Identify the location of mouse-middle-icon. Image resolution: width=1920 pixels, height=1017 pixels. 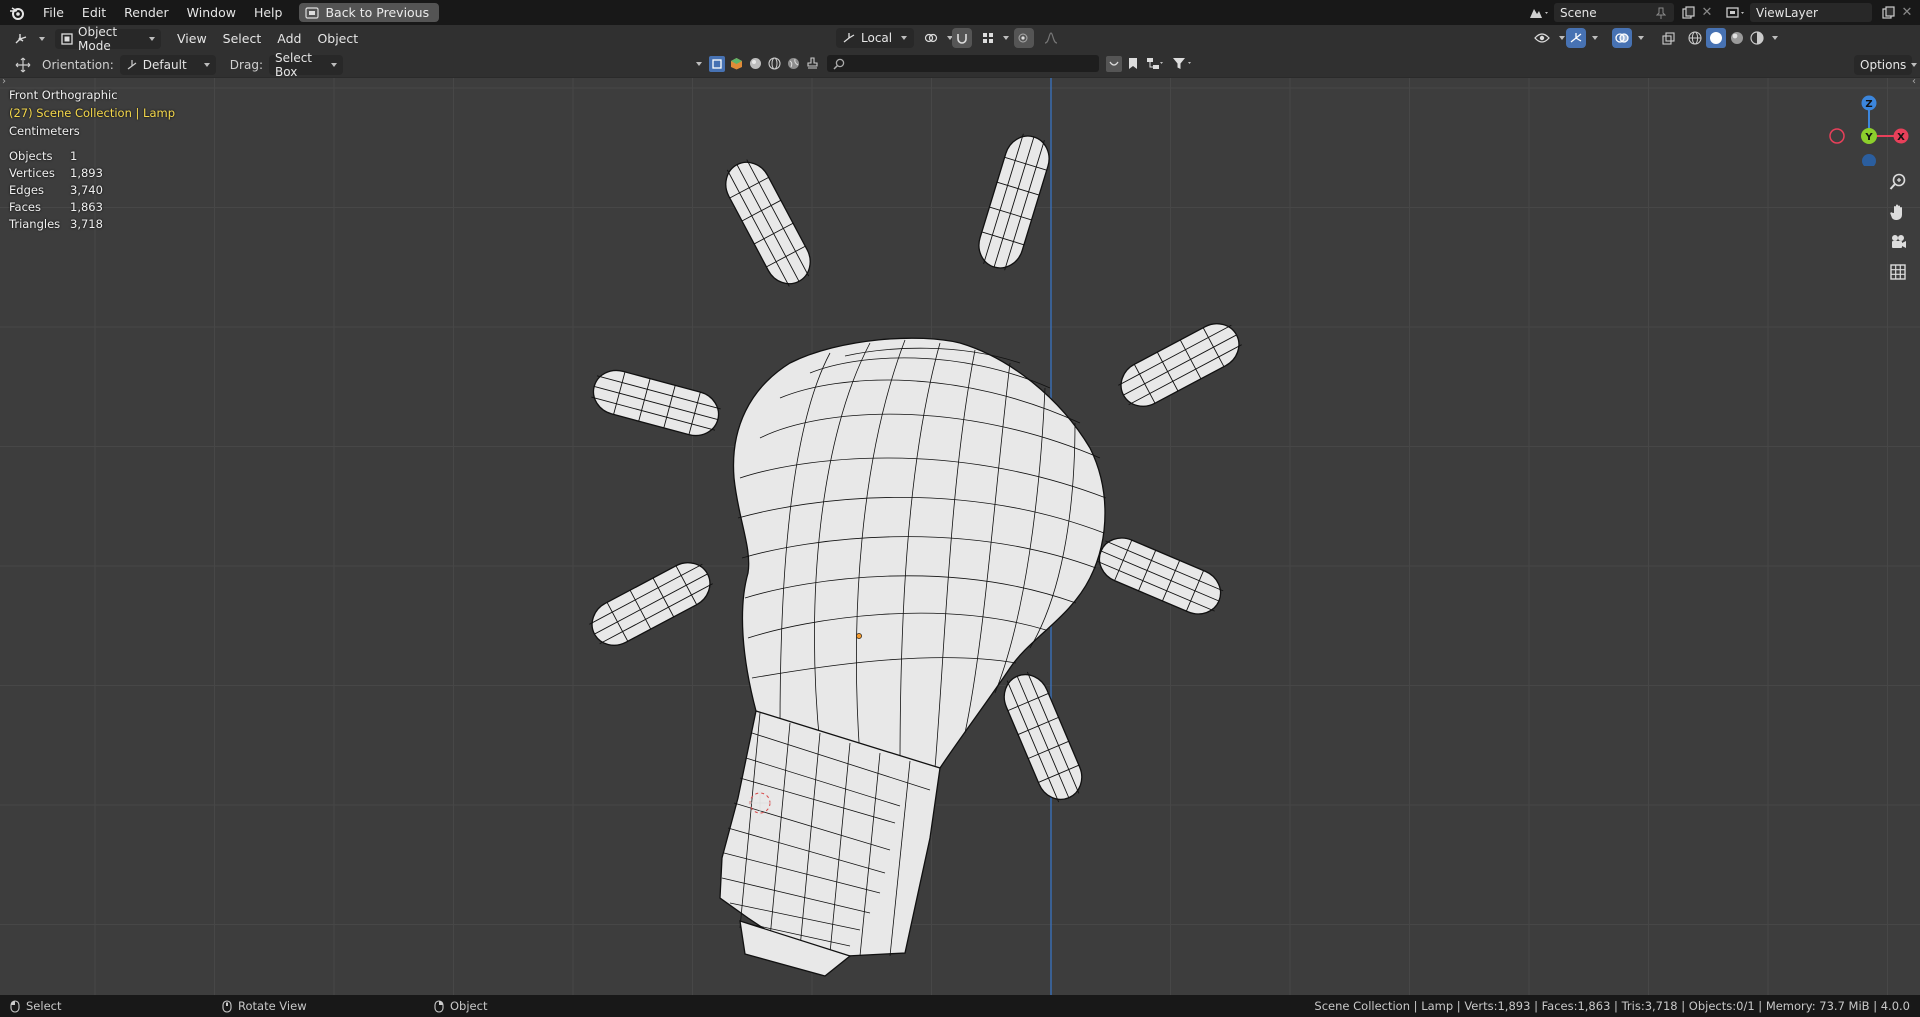
(227, 1006).